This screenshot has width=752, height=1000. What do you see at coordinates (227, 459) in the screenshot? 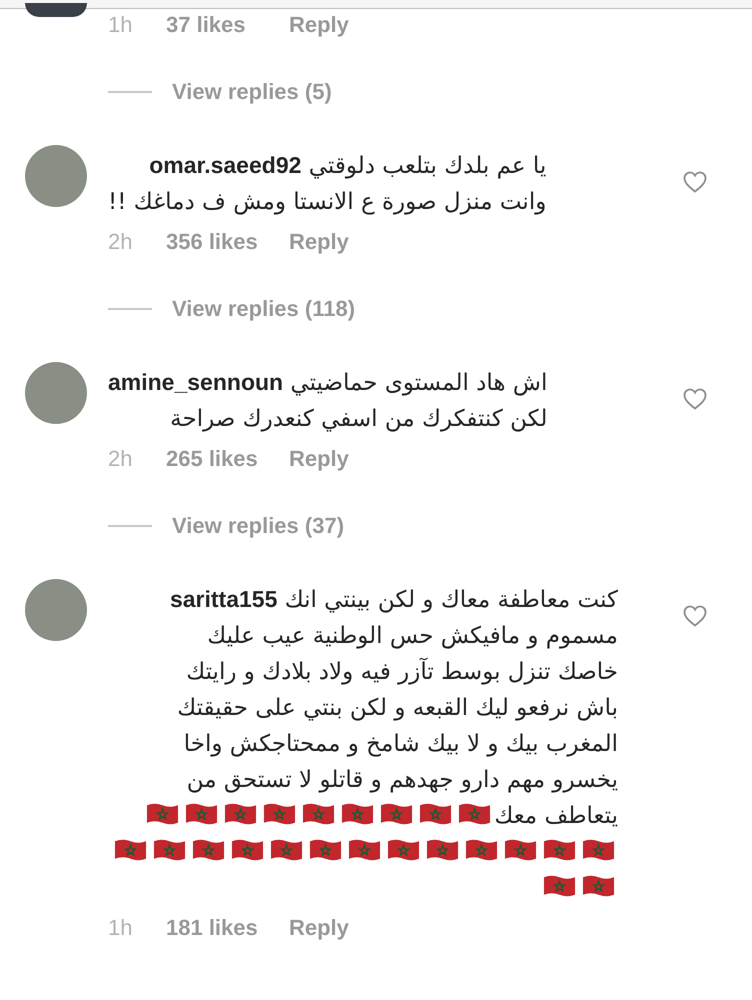
I see `likes-count: 265 likes` at bounding box center [227, 459].